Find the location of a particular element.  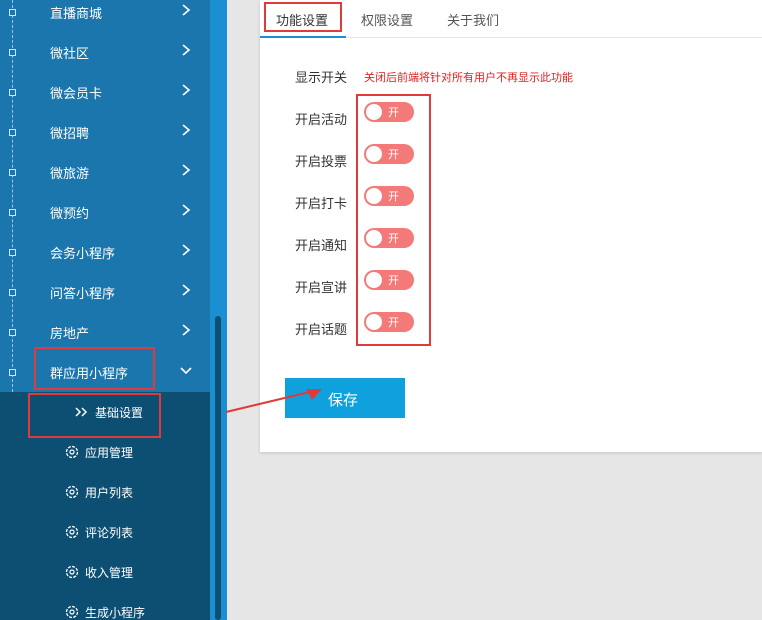

sidebar-item-community: 微社区 is located at coordinates (105, 52).